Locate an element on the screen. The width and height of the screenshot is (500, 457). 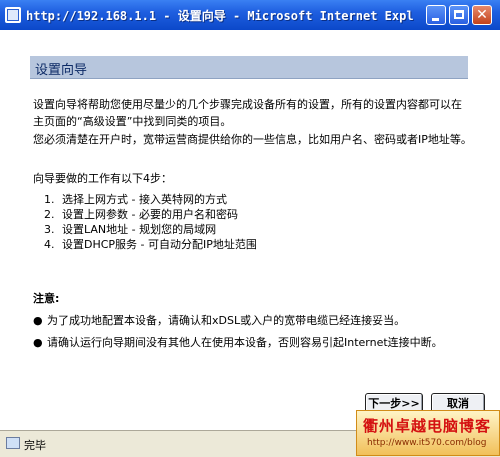
list-item: 2. 设置上网参数 - 必要的用户名和密码 is located at coordinates (150, 214).